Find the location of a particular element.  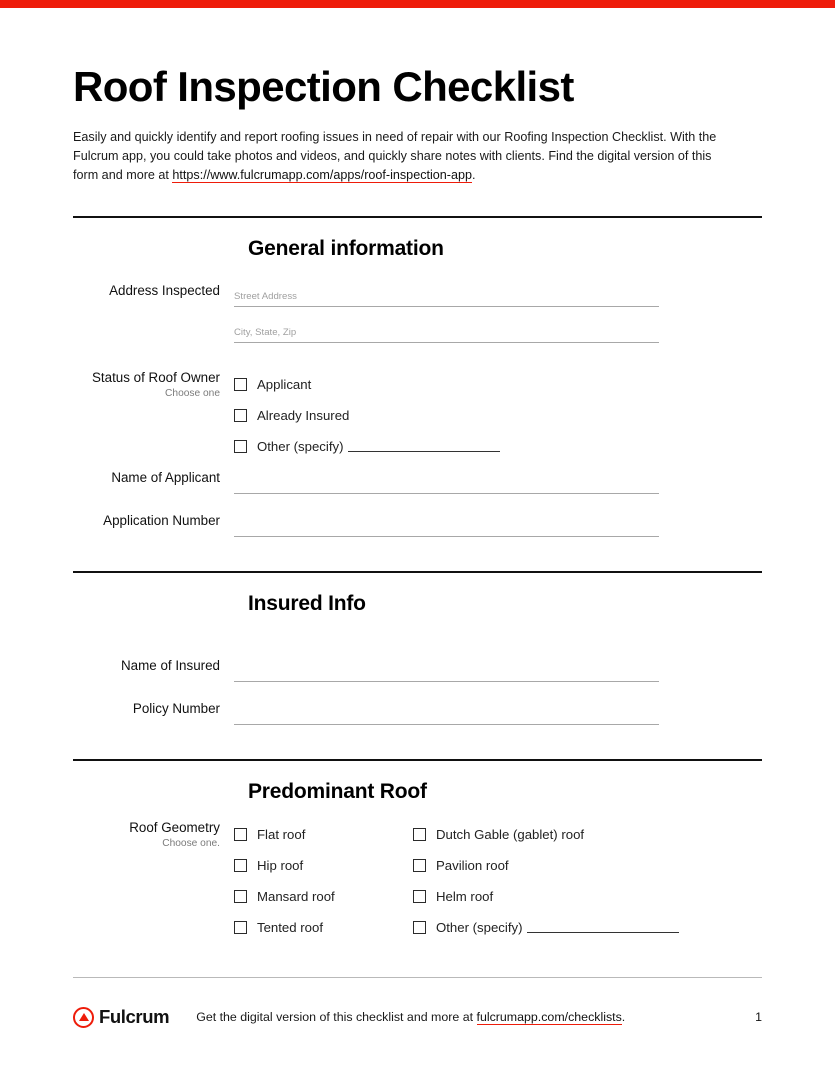

checkbox-label: Tented roof is located at coordinates (290, 928).